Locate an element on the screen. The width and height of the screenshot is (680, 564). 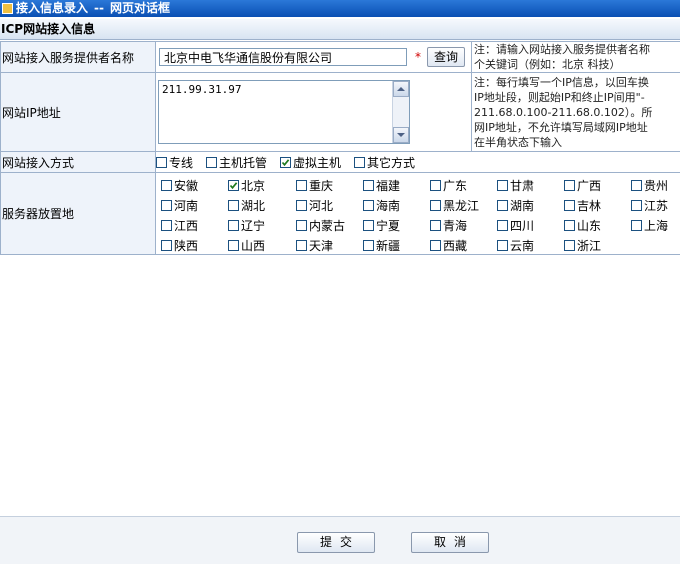
checkbox-option: 江西 is located at coordinates (179, 225).